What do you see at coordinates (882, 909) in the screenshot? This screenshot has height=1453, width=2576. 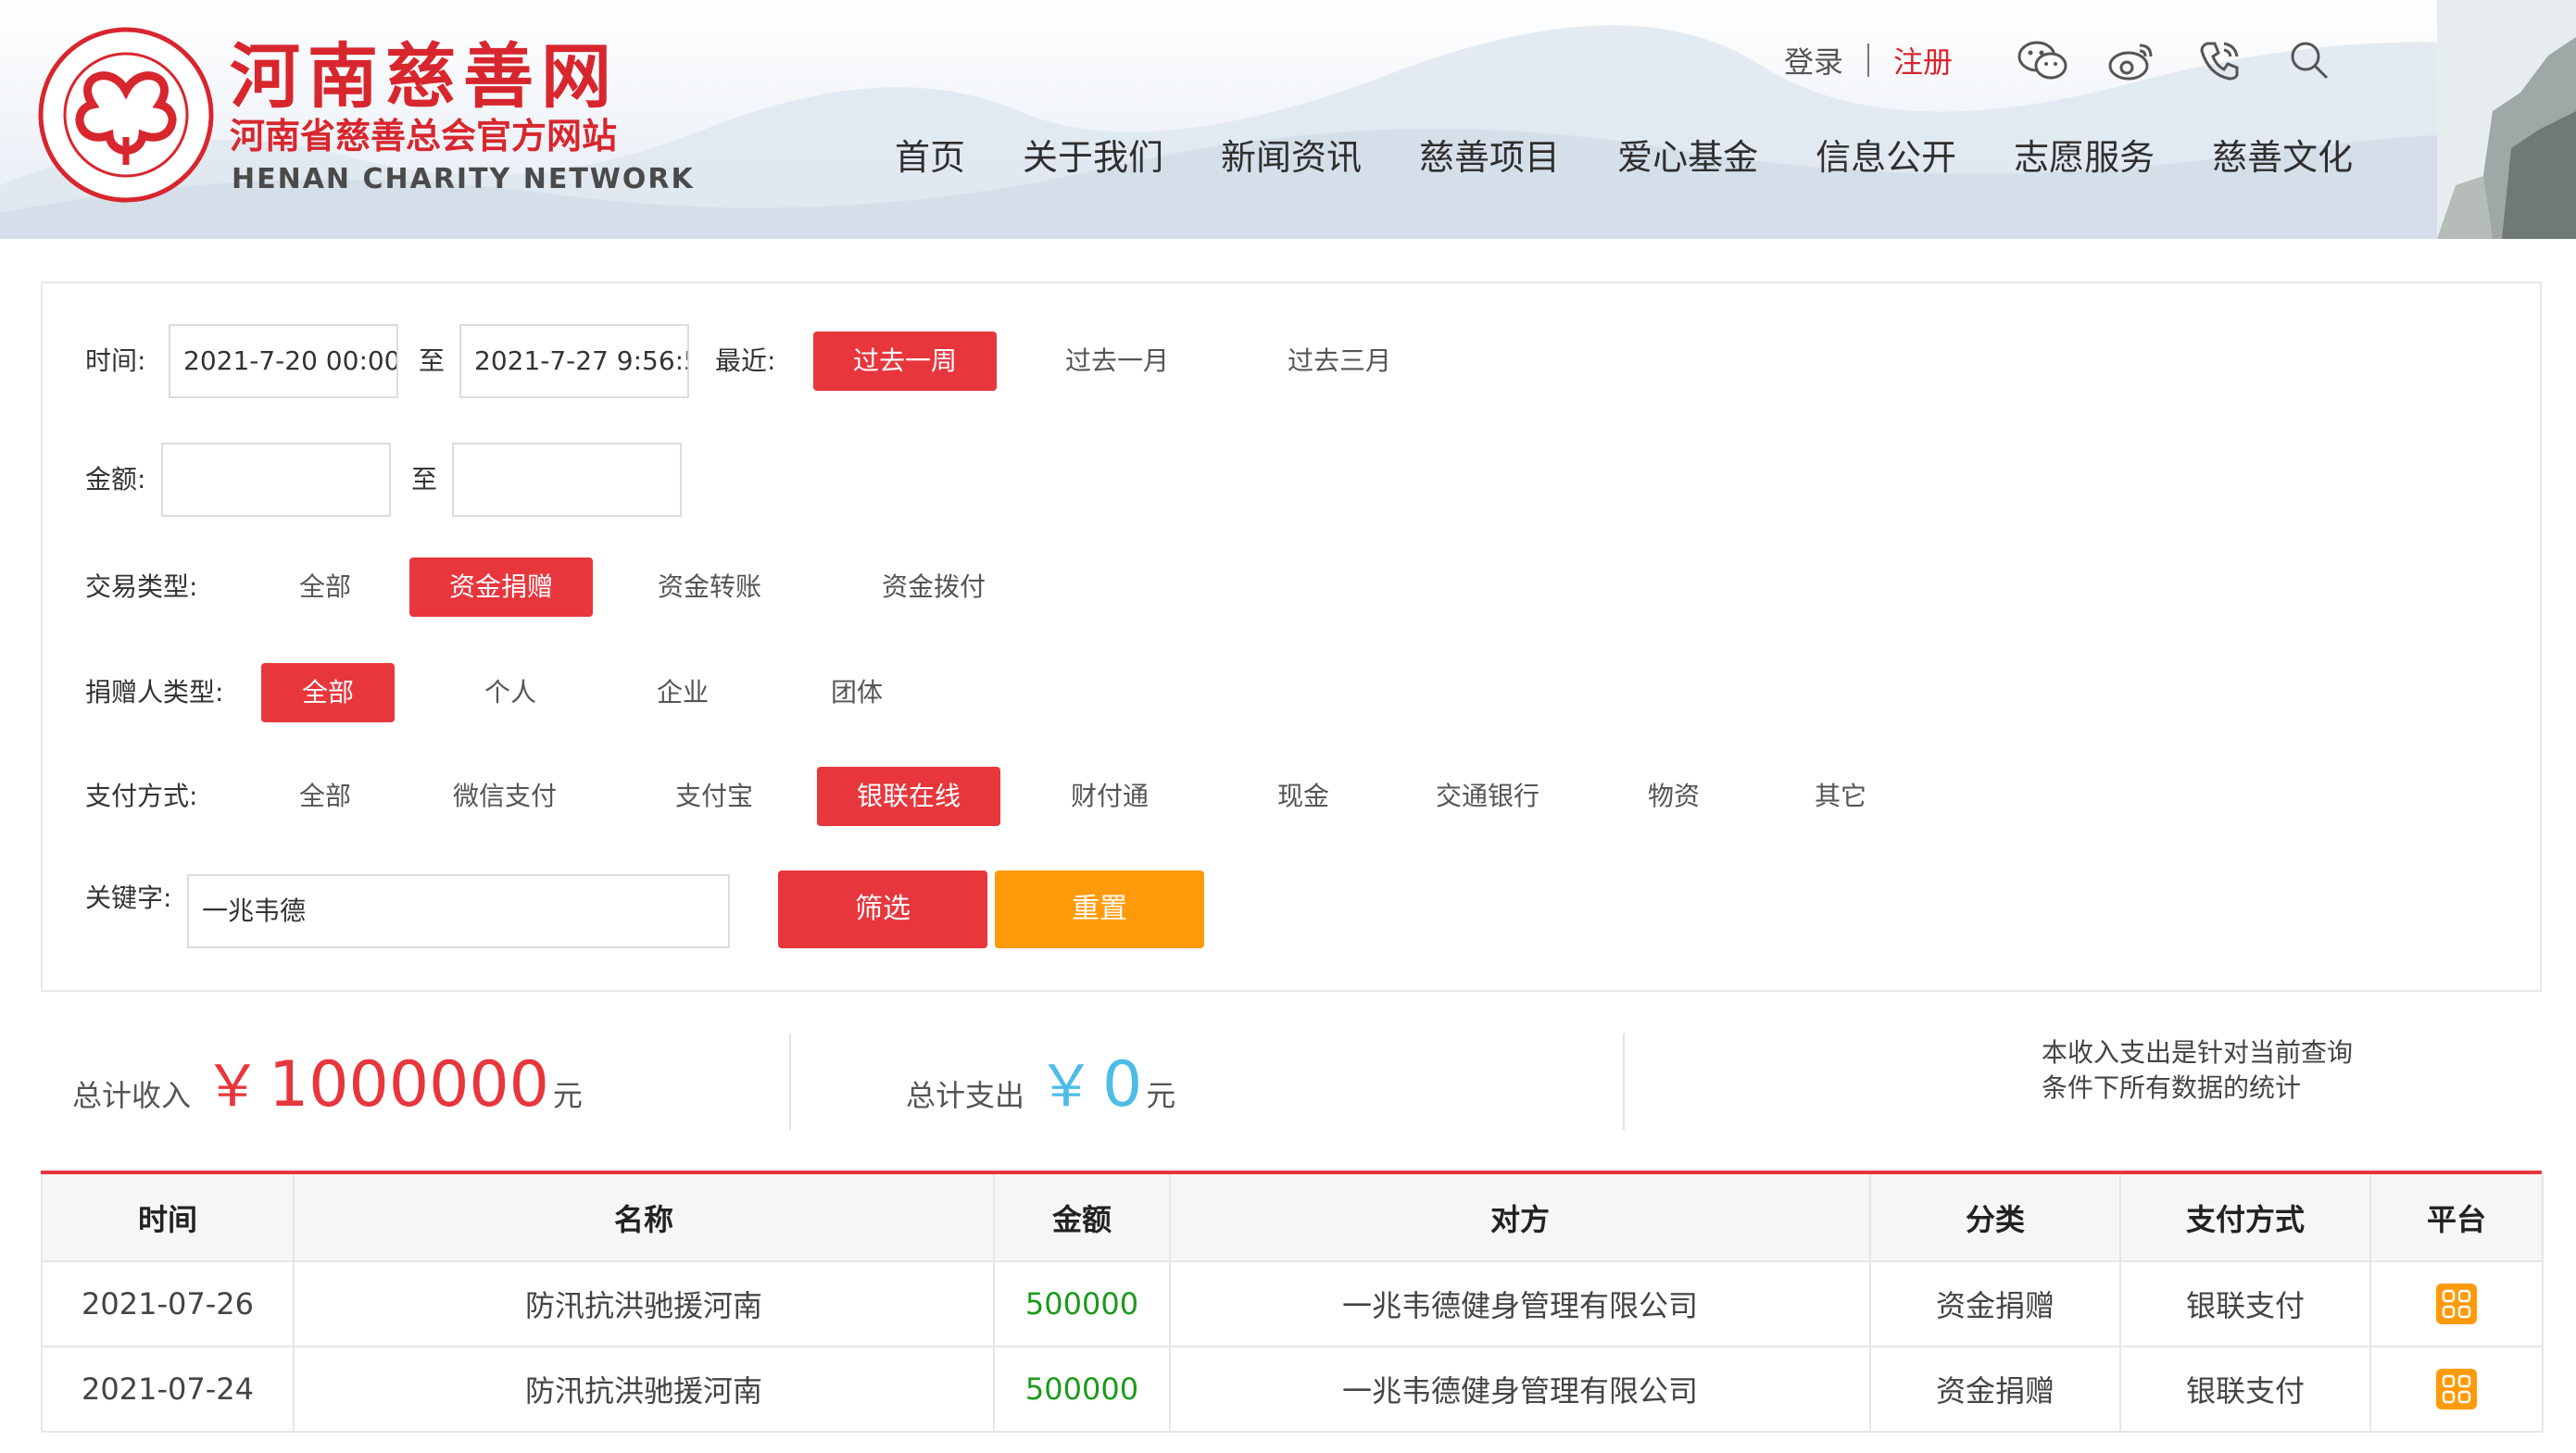 I see `filter-button: 筛选` at bounding box center [882, 909].